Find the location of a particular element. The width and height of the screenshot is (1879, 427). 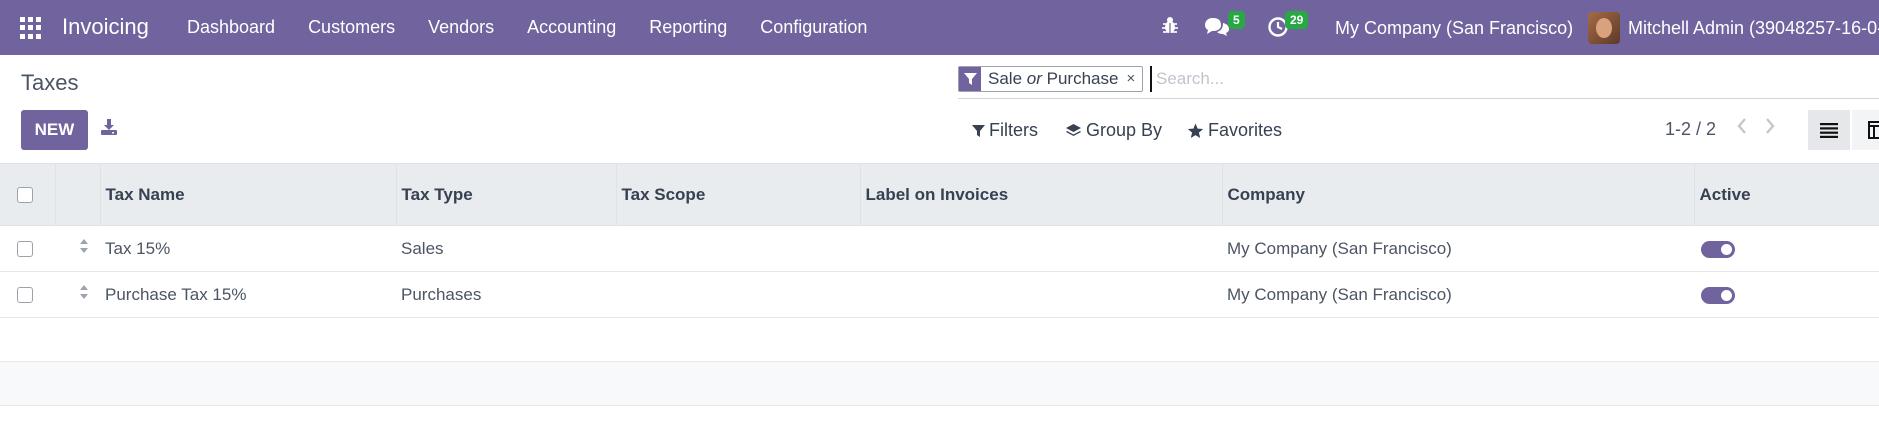

kanban-view-icon is located at coordinates (1873, 130).